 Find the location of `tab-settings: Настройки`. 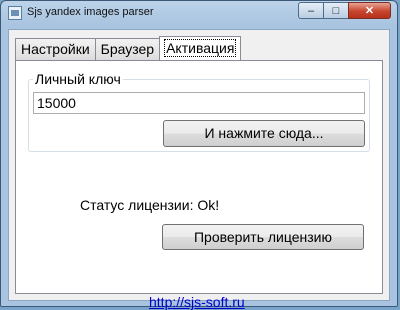

tab-settings: Настройки is located at coordinates (55, 49).